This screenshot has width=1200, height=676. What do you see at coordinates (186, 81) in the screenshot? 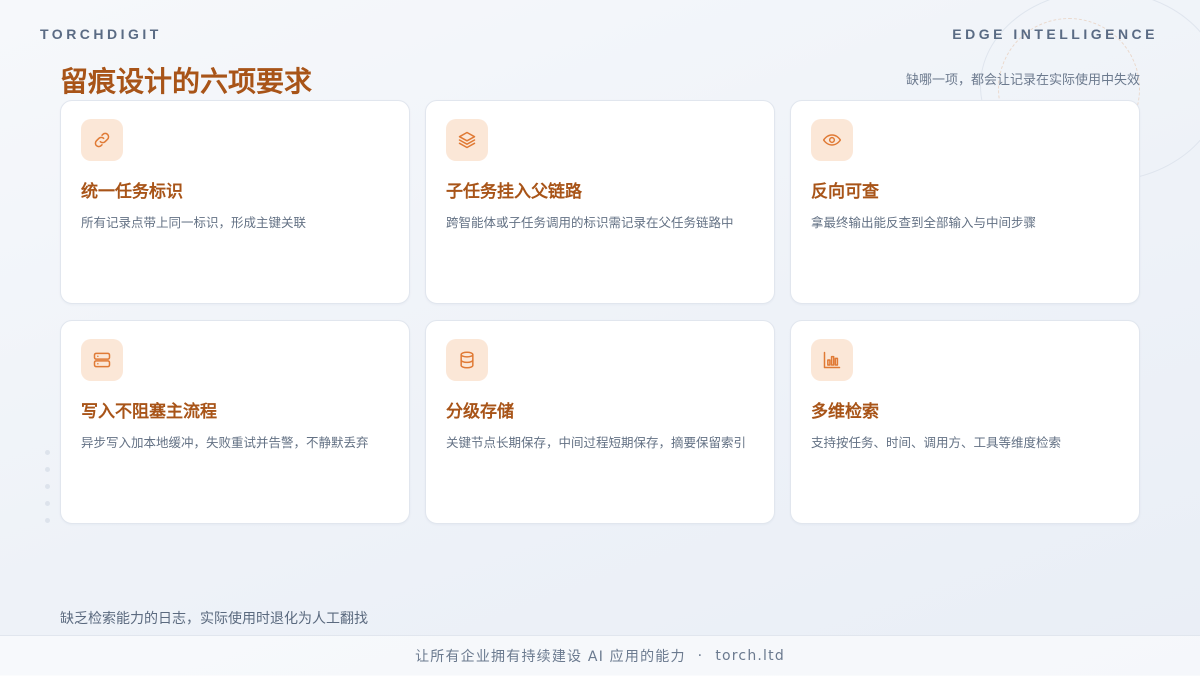
I see `page-title: 留痕设计的六项要求` at bounding box center [186, 81].